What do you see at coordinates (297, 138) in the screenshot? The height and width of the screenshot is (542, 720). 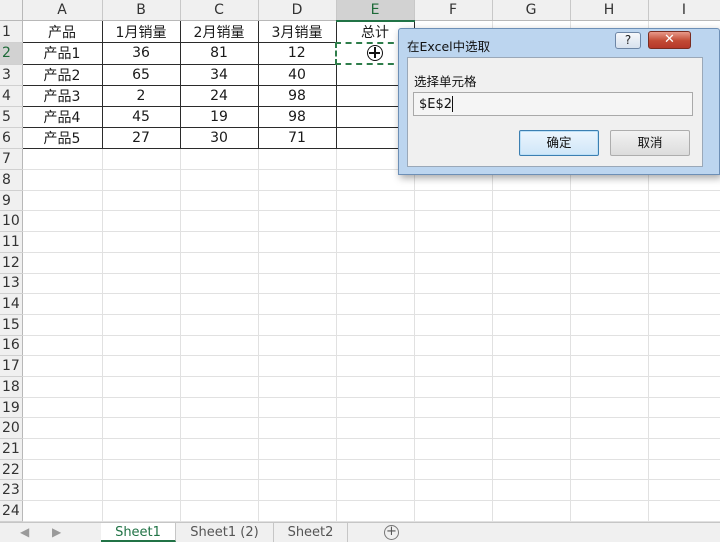 I see `cell-d6: 71` at bounding box center [297, 138].